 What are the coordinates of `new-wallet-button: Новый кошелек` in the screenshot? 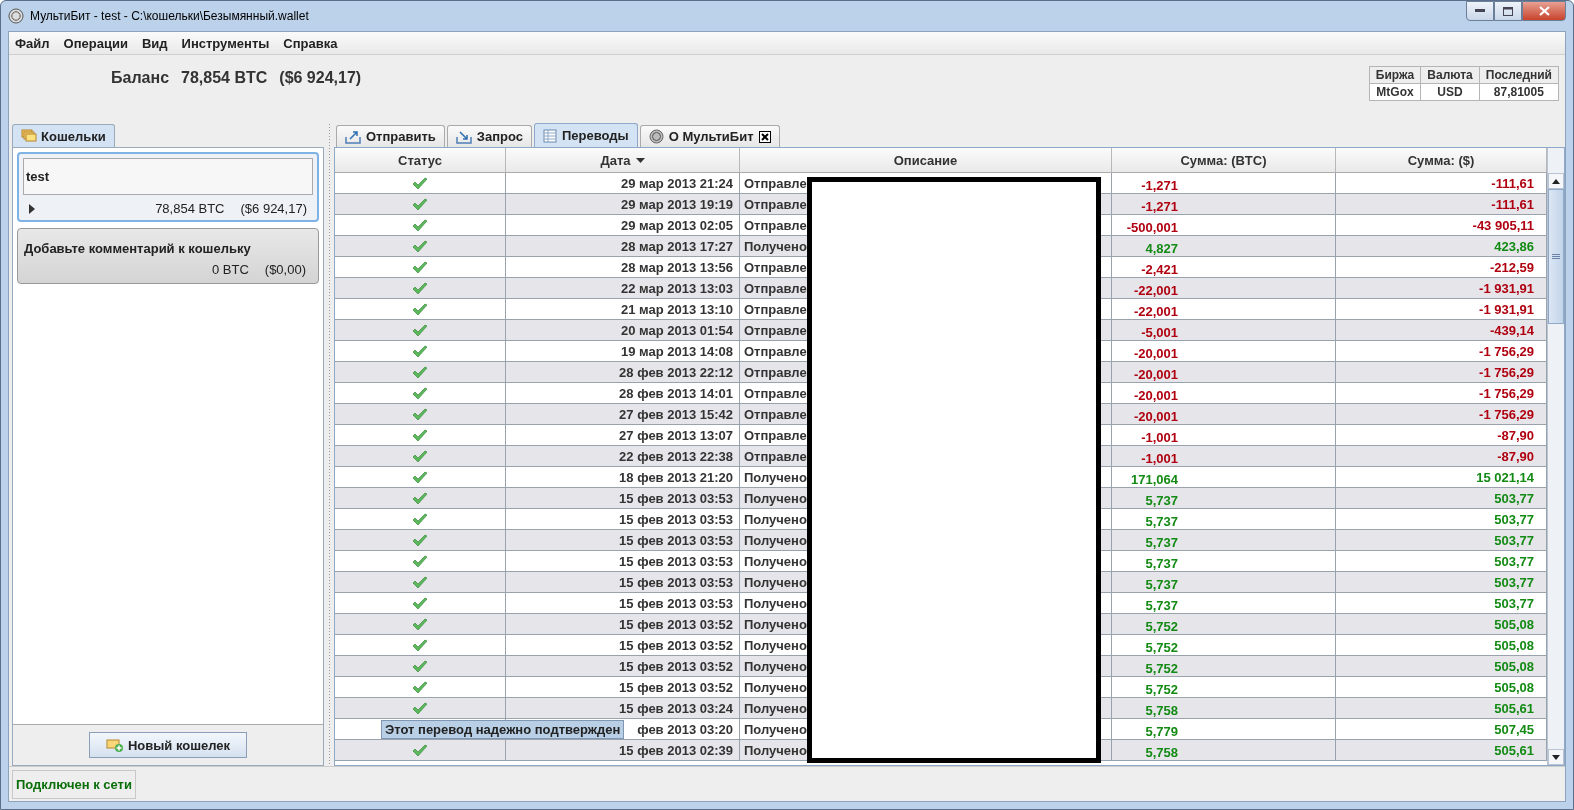 It's located at (168, 745).